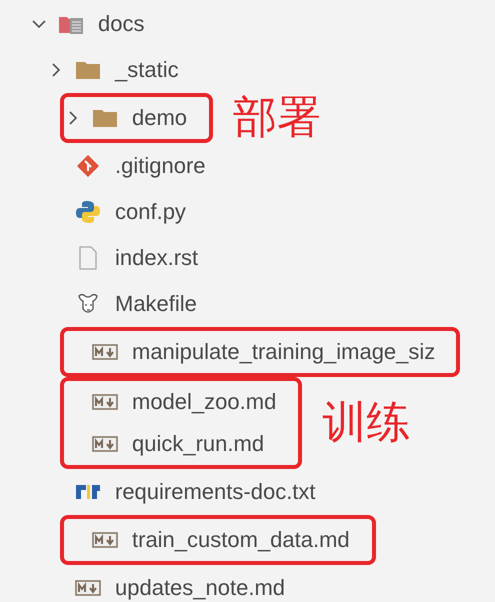 This screenshot has width=495, height=602. What do you see at coordinates (200, 588) in the screenshot?
I see `file-name: updates_note.md` at bounding box center [200, 588].